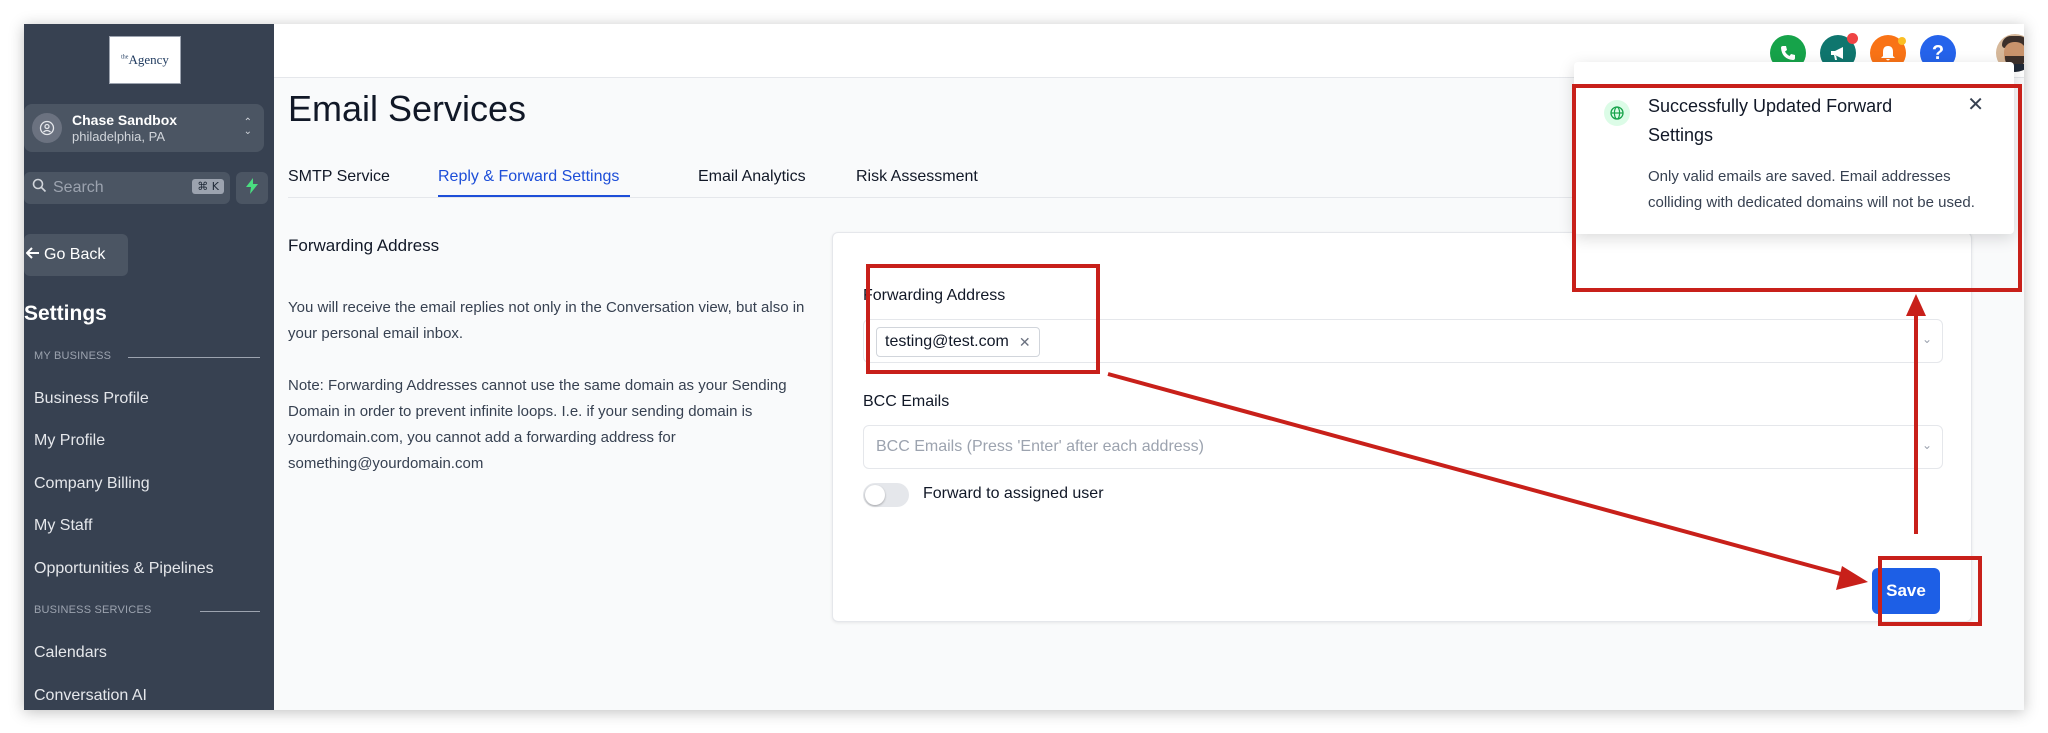  What do you see at coordinates (407, 108) in the screenshot?
I see `page-title: Email Services` at bounding box center [407, 108].